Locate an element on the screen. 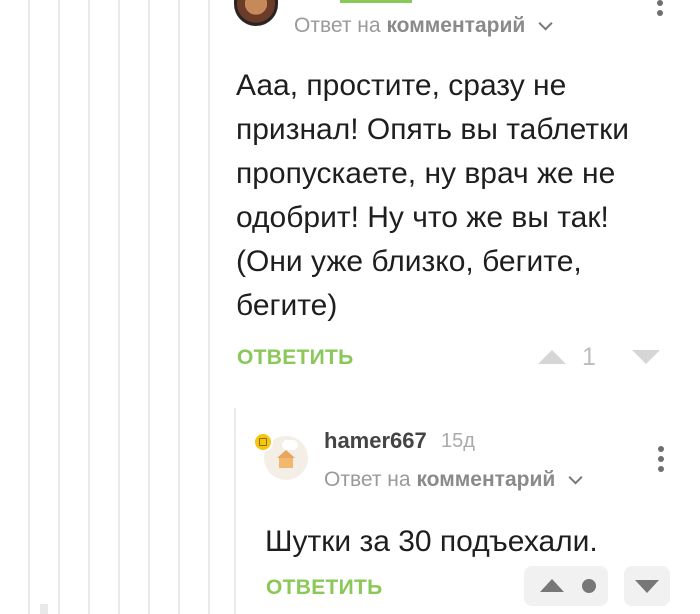 Image resolution: width=700 pixels, height=614 pixels. avatar is located at coordinates (256, 13).